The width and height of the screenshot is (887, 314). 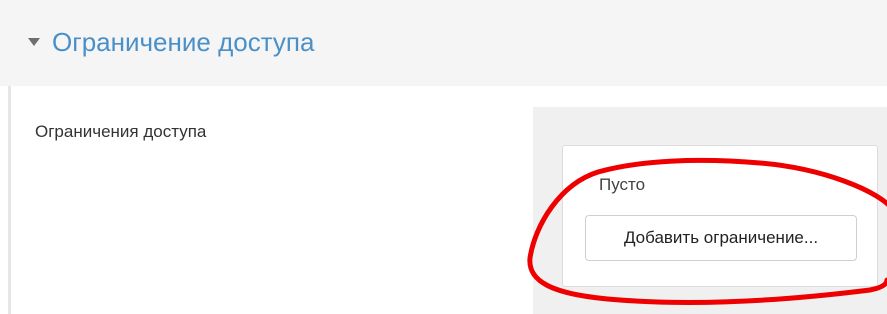 What do you see at coordinates (121, 131) in the screenshot?
I see `access-restrictions-label: Ограничения доступа` at bounding box center [121, 131].